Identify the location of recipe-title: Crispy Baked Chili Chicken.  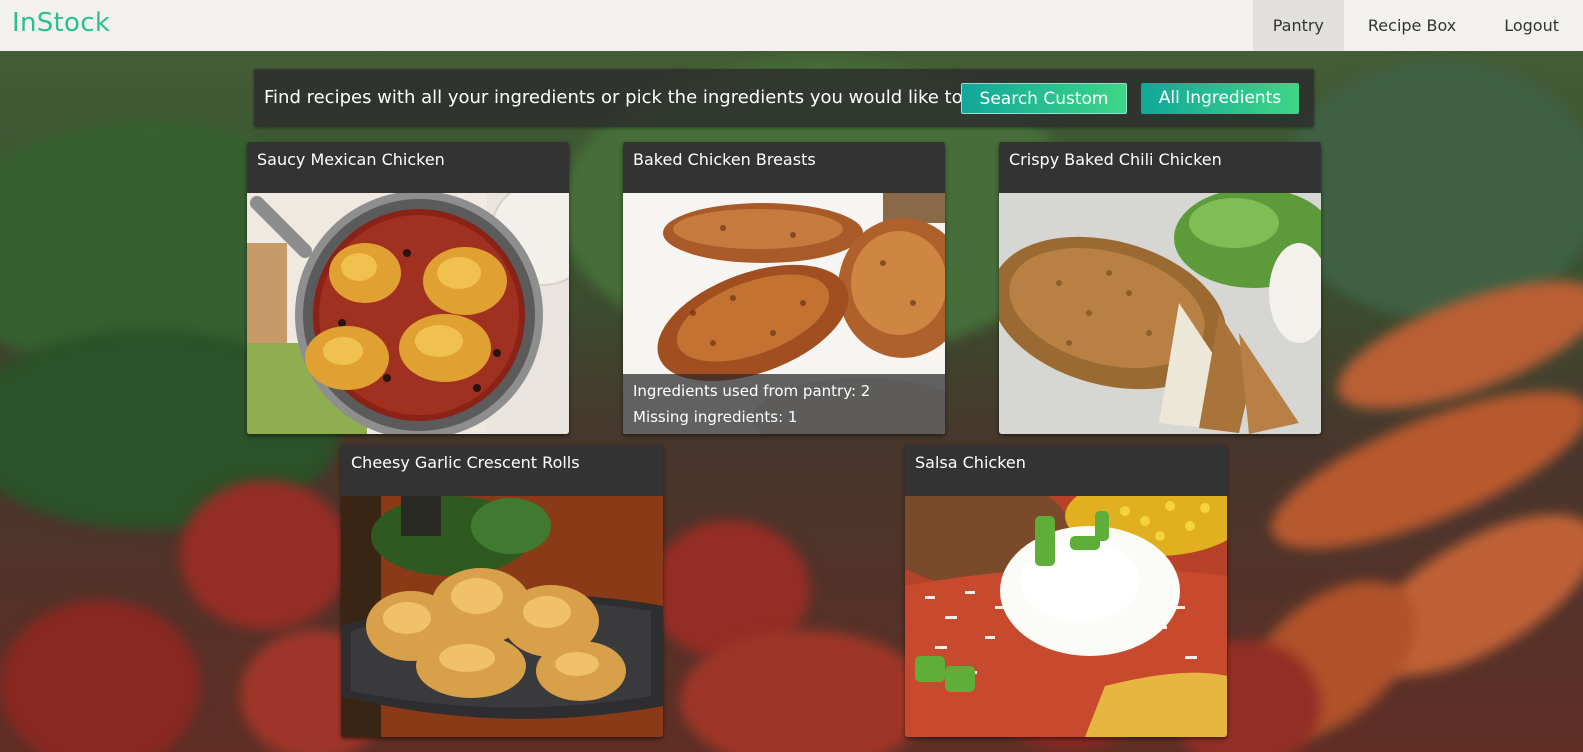
(1160, 167).